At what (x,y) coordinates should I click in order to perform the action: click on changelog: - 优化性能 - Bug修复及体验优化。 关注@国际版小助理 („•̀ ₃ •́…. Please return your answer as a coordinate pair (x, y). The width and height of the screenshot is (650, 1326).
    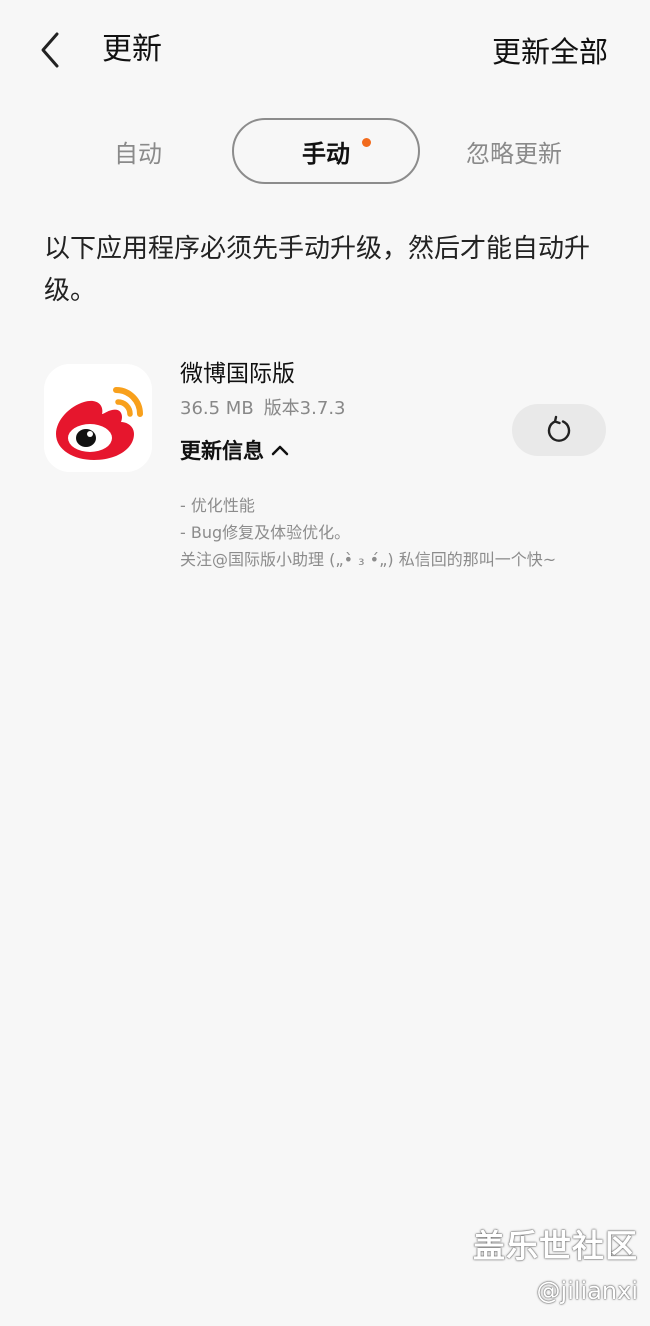
    Looking at the image, I should click on (368, 532).